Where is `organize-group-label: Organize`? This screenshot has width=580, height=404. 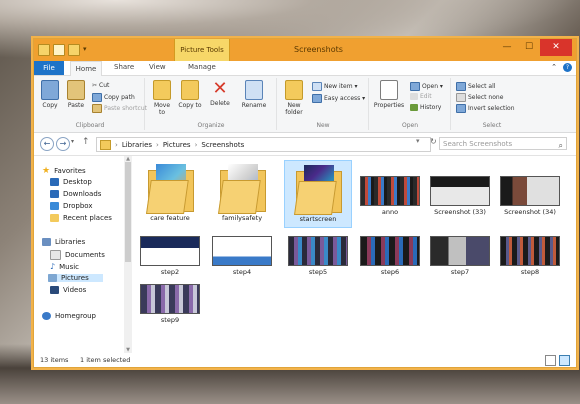 organize-group-label: Organize is located at coordinates (211, 125).